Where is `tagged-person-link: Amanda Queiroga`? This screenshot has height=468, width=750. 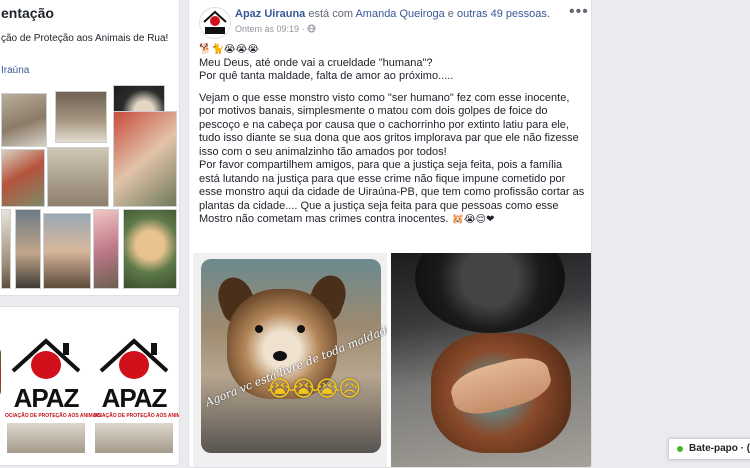 tagged-person-link: Amanda Queiroga is located at coordinates (399, 14).